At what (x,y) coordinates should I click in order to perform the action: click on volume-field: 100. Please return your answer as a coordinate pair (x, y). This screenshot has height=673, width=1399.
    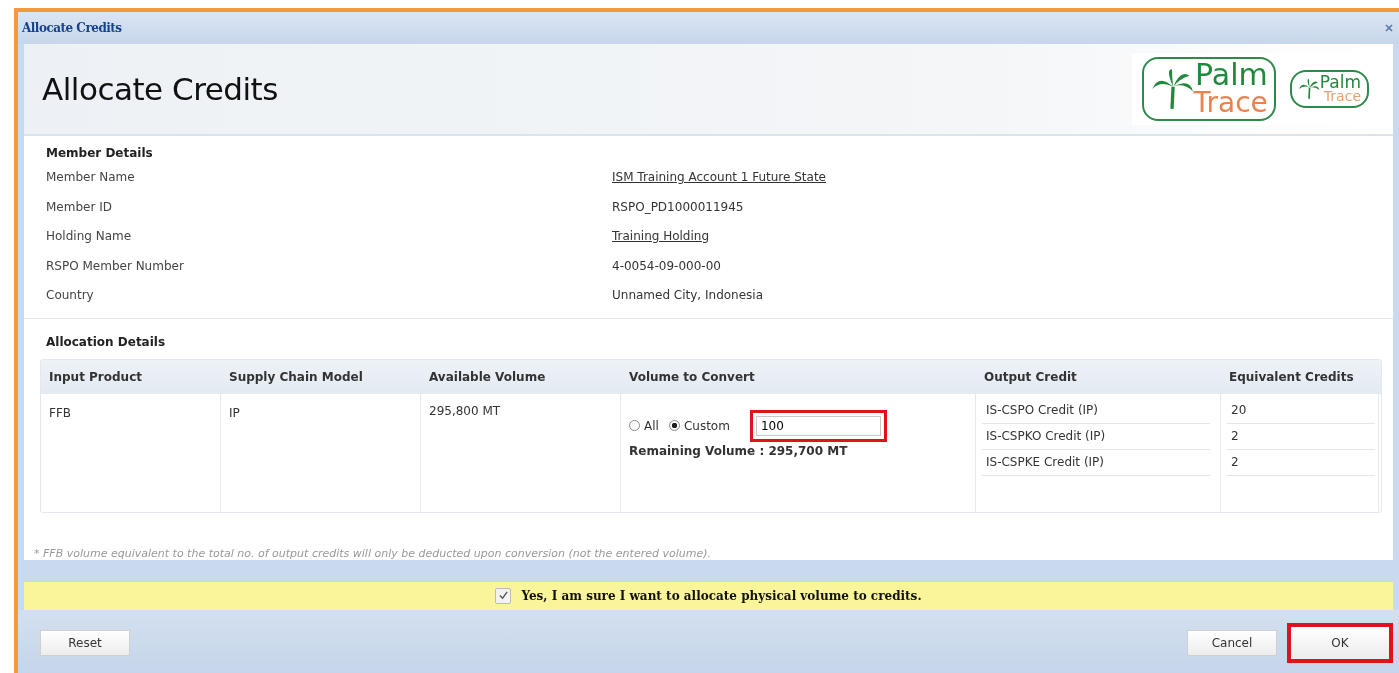
    Looking at the image, I should click on (818, 425).